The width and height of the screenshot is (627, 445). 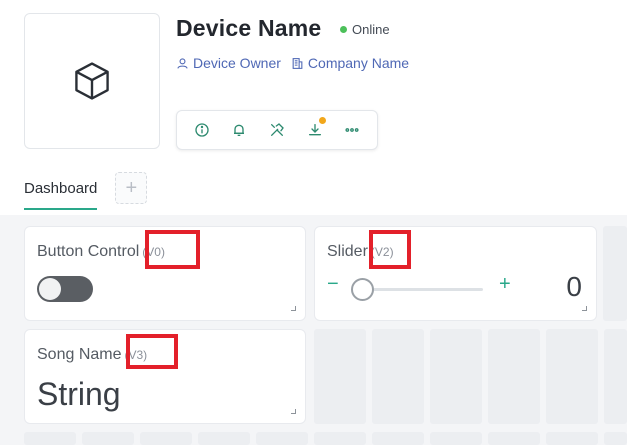 I want to click on company-name-link: Company Name, so click(x=350, y=63).